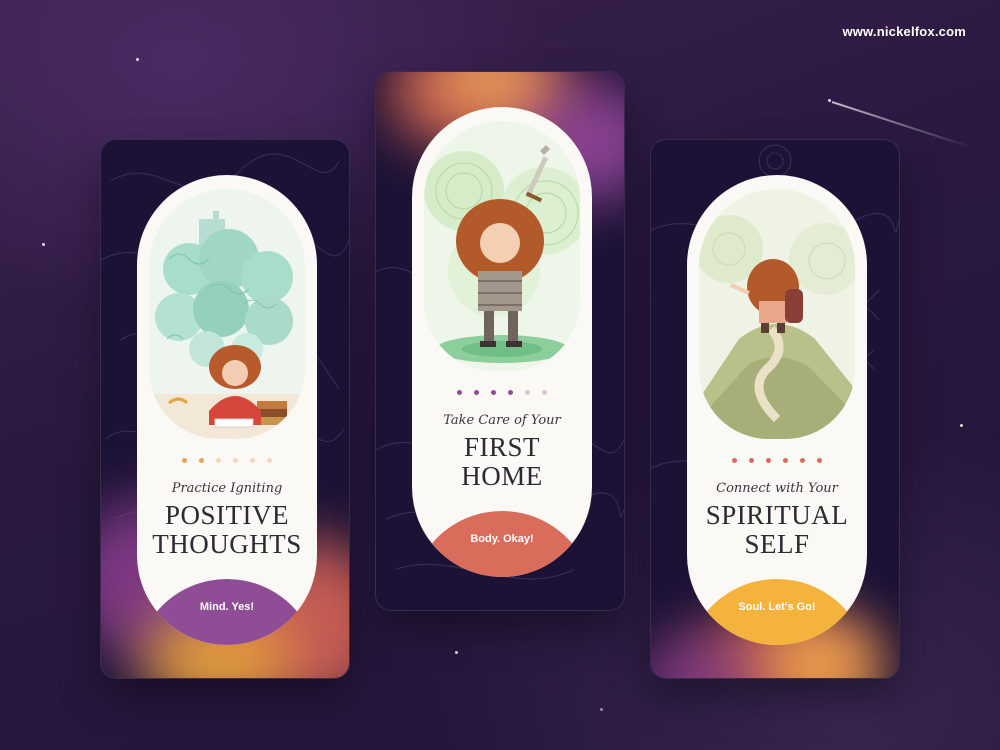 This screenshot has width=1000, height=750. Describe the element at coordinates (227, 314) in the screenshot. I see `daydreaming-girl-illustration` at that location.